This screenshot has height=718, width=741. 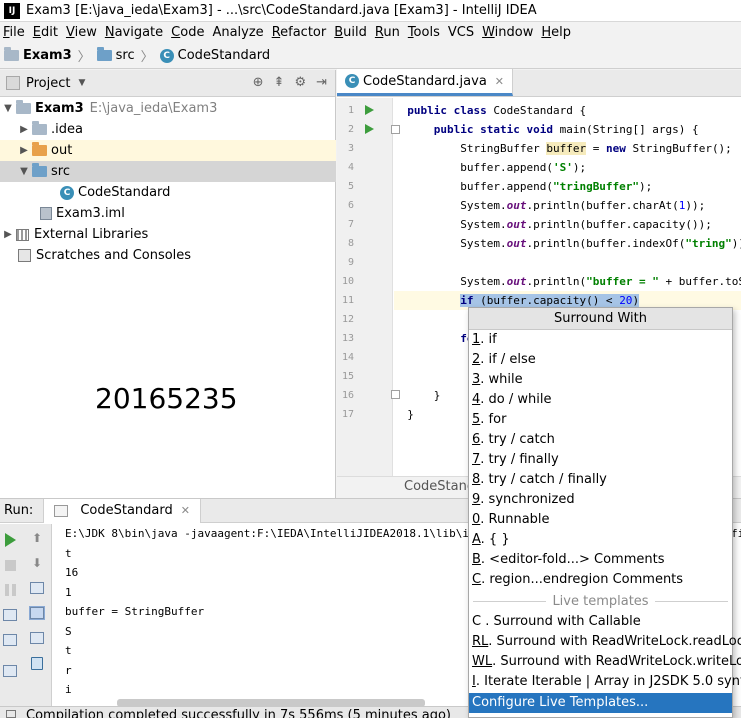 I want to click on popup-item-do-while: 4. do / while, so click(x=600, y=400).